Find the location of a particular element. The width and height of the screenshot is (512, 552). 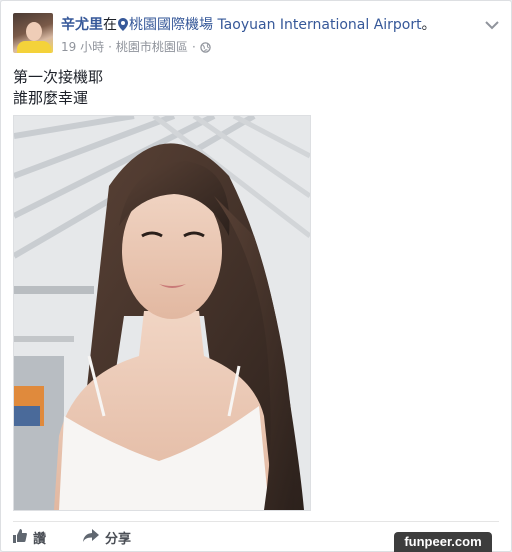

post-text-line-2: 誰那麼幸運 is located at coordinates (51, 98).